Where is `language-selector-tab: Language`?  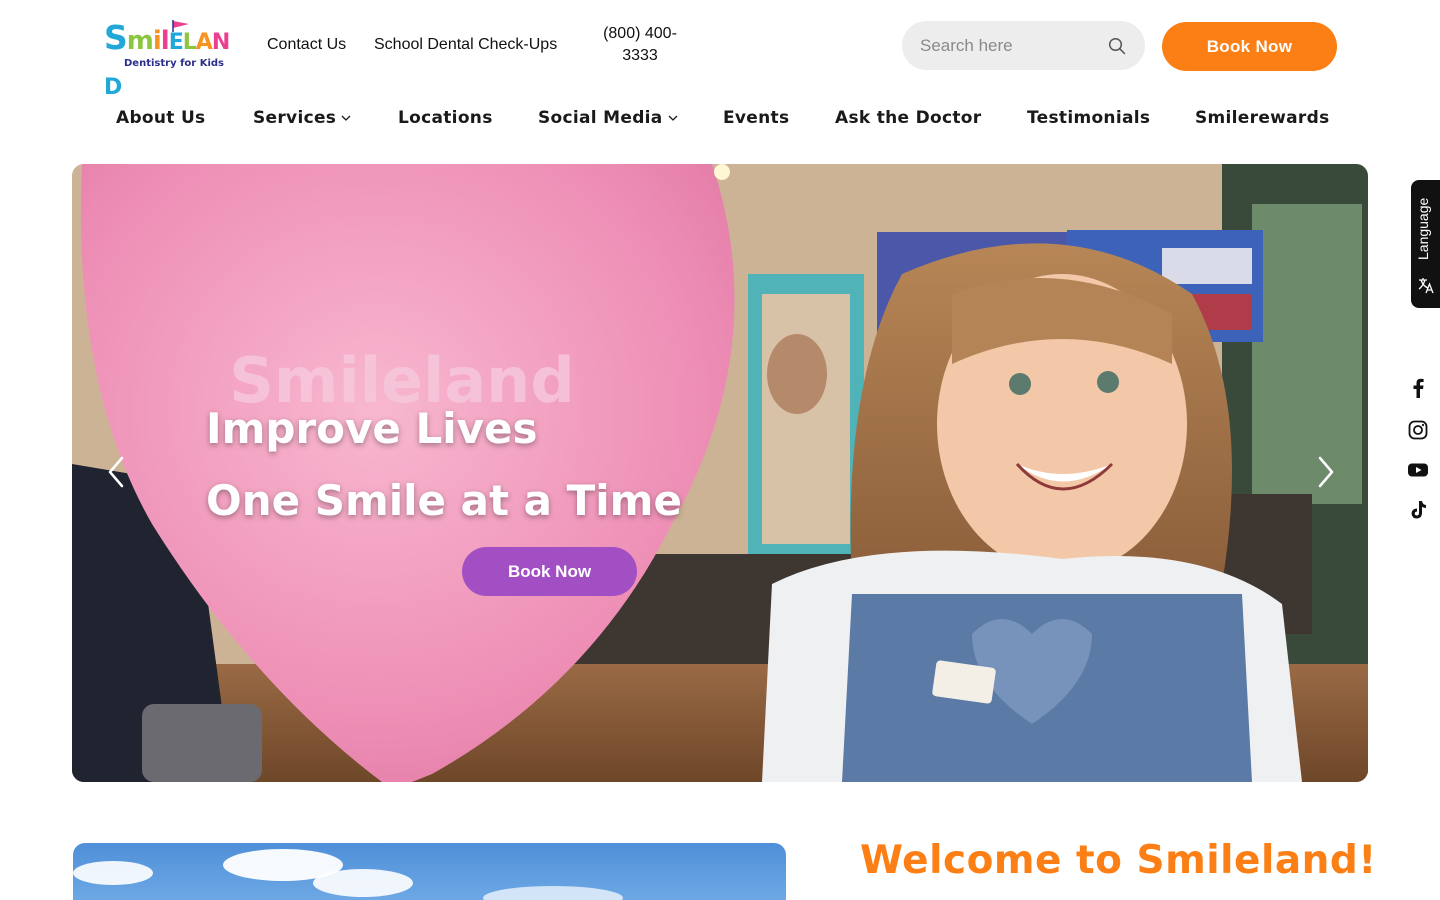 language-selector-tab: Language is located at coordinates (1425, 244).